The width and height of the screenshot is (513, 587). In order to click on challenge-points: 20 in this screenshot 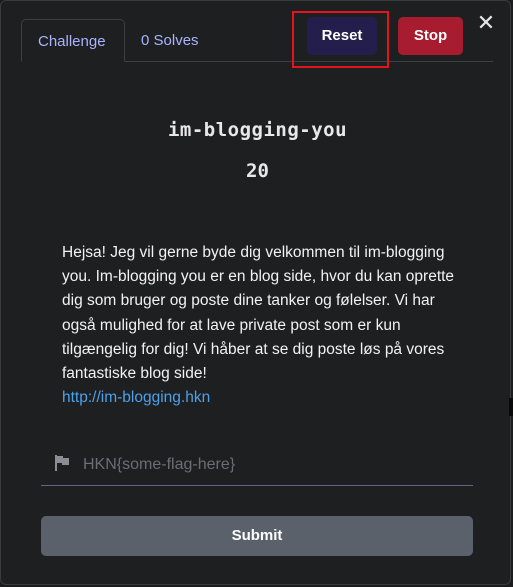, I will do `click(257, 171)`.